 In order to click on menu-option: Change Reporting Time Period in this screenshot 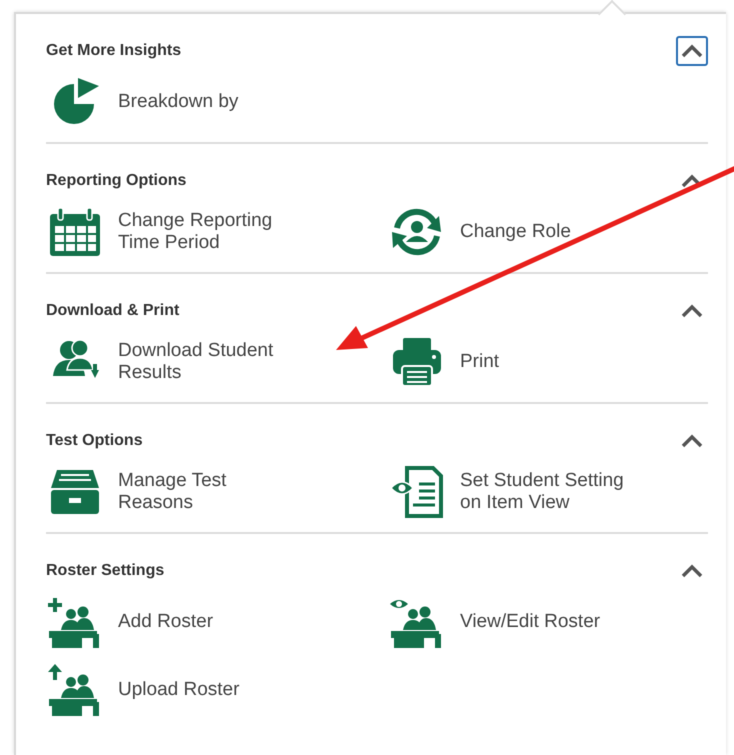, I will do `click(217, 232)`.